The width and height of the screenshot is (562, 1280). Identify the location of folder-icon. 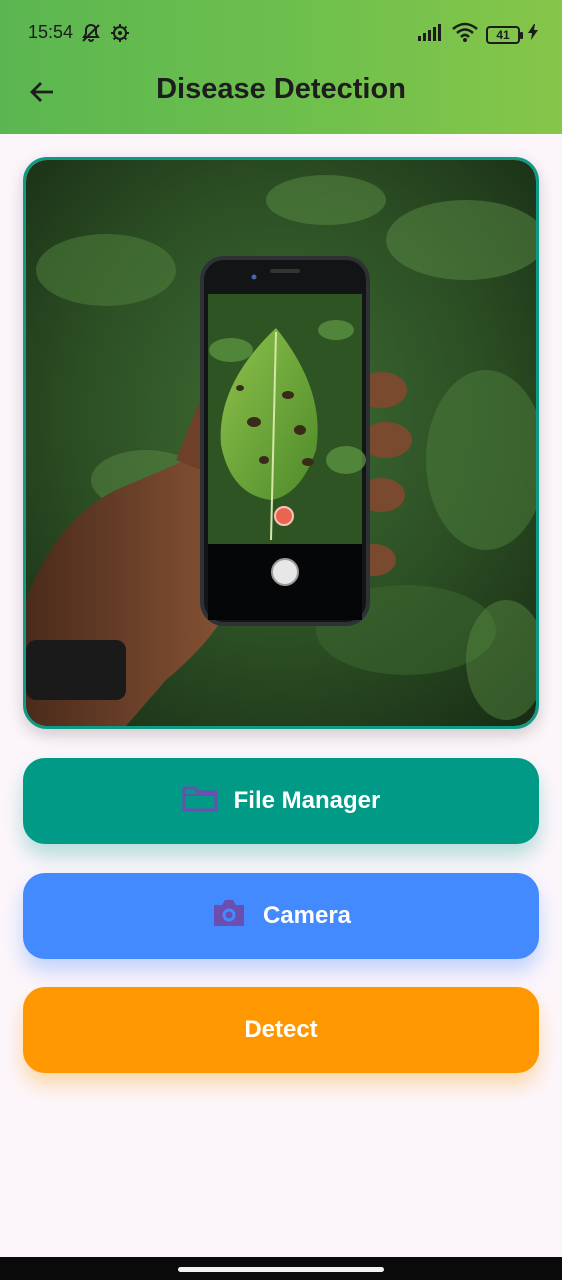
(200, 801).